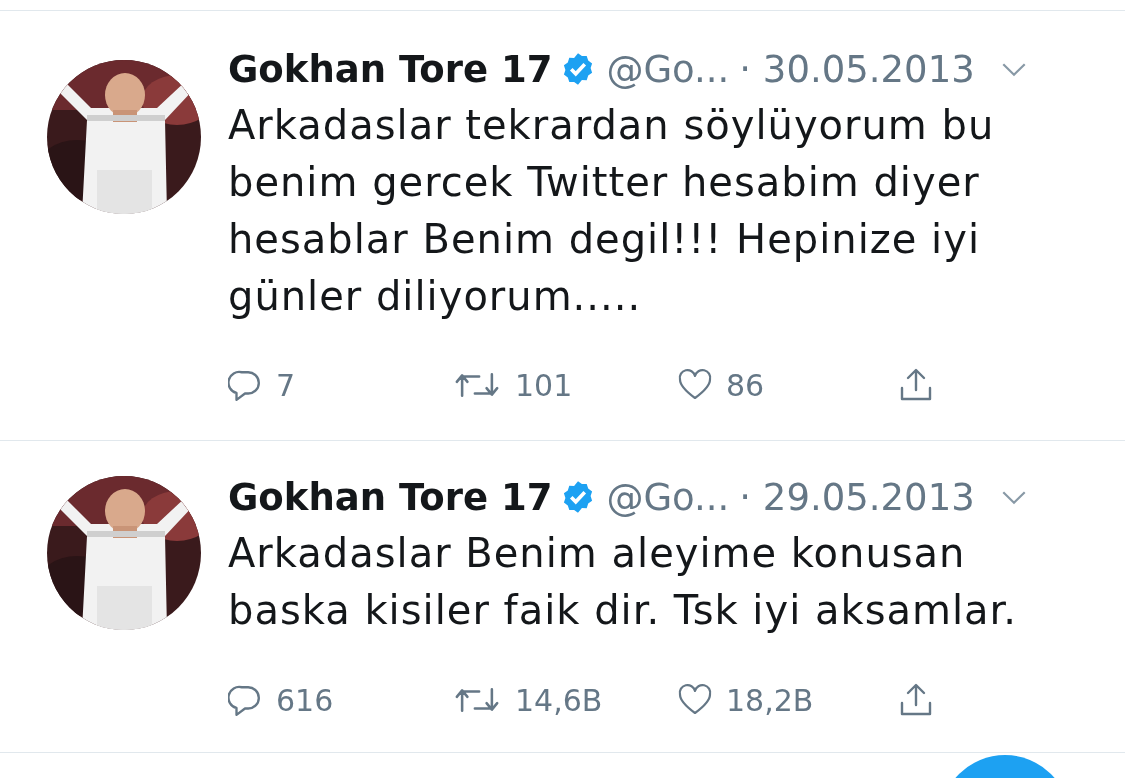 This screenshot has height=778, width=1125. What do you see at coordinates (745, 385) in the screenshot?
I see `like-count: 86` at bounding box center [745, 385].